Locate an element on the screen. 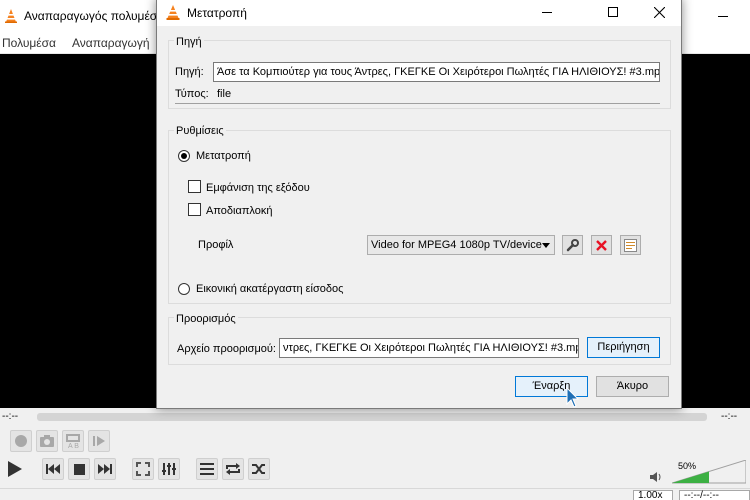 This screenshot has width=750, height=500. minimize-icon is located at coordinates (547, 12).